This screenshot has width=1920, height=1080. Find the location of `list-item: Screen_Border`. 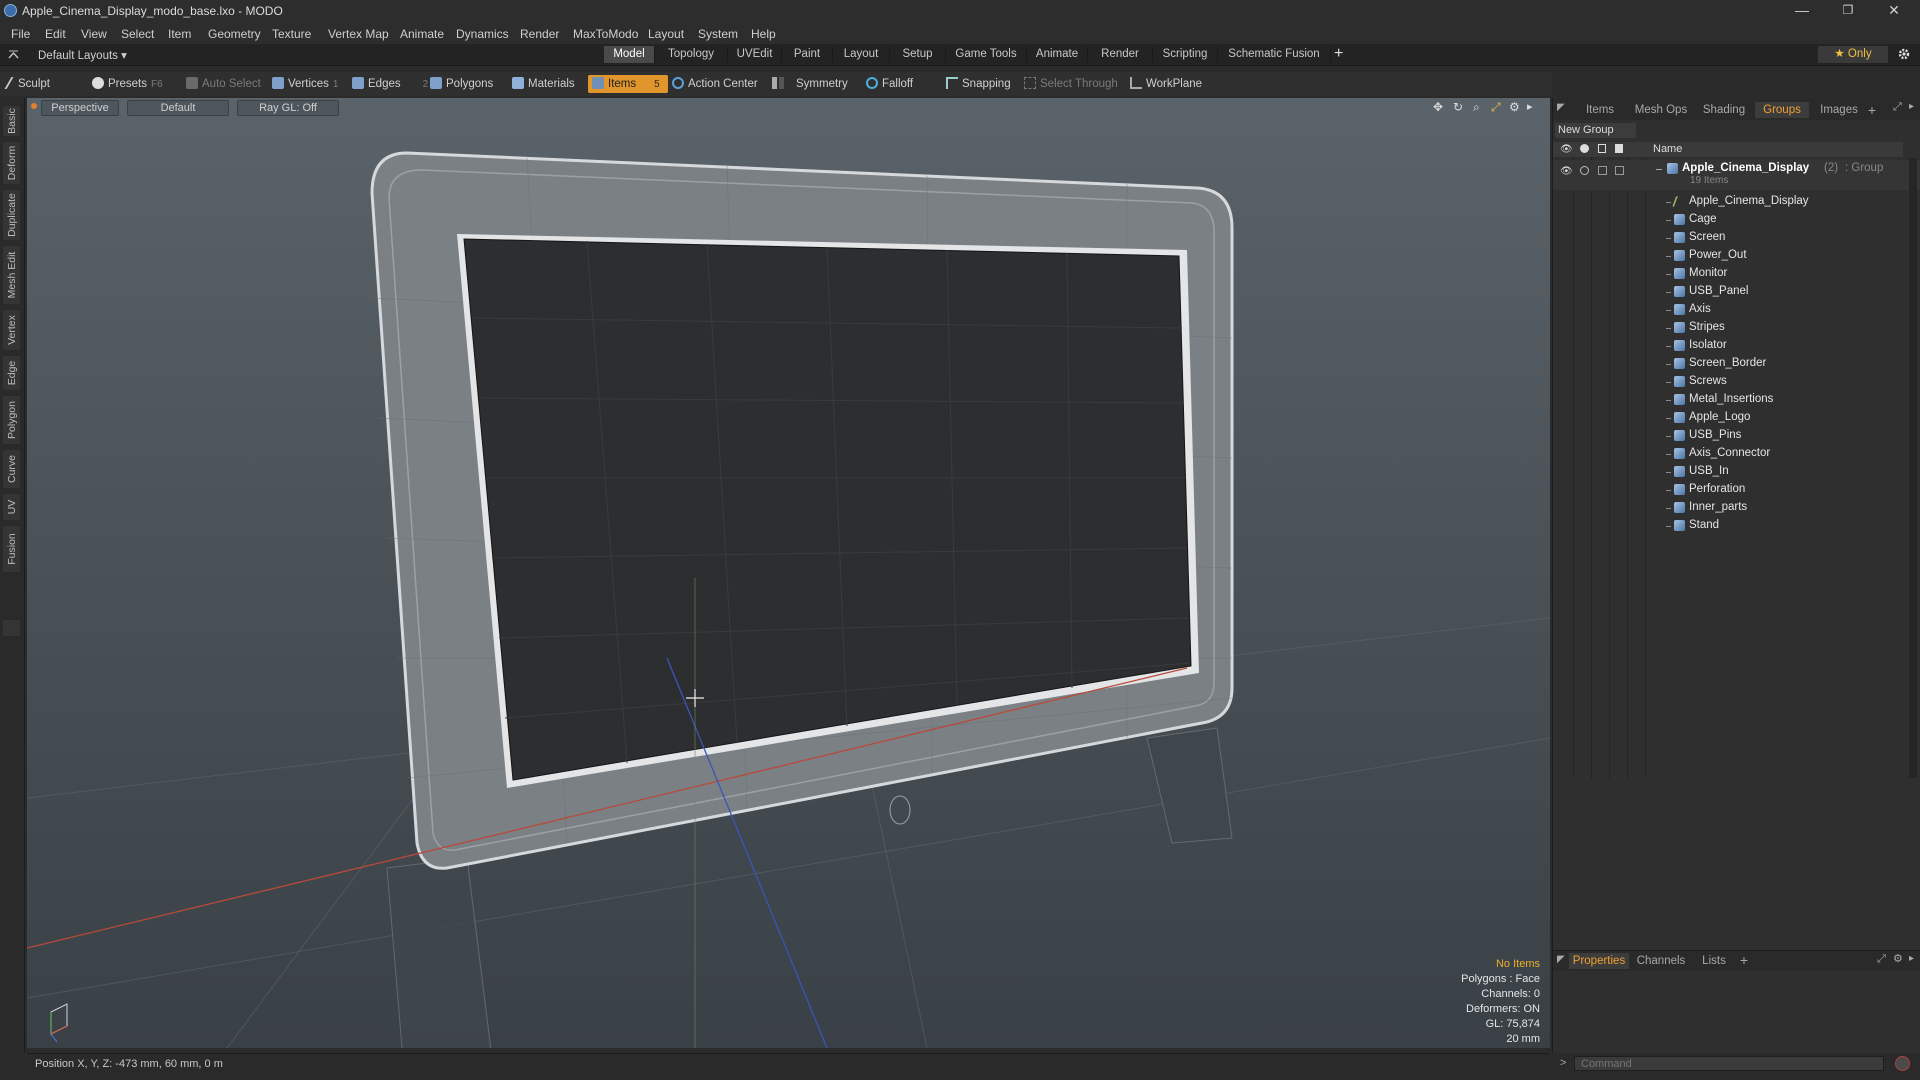

list-item: Screen_Border is located at coordinates (1736, 364).